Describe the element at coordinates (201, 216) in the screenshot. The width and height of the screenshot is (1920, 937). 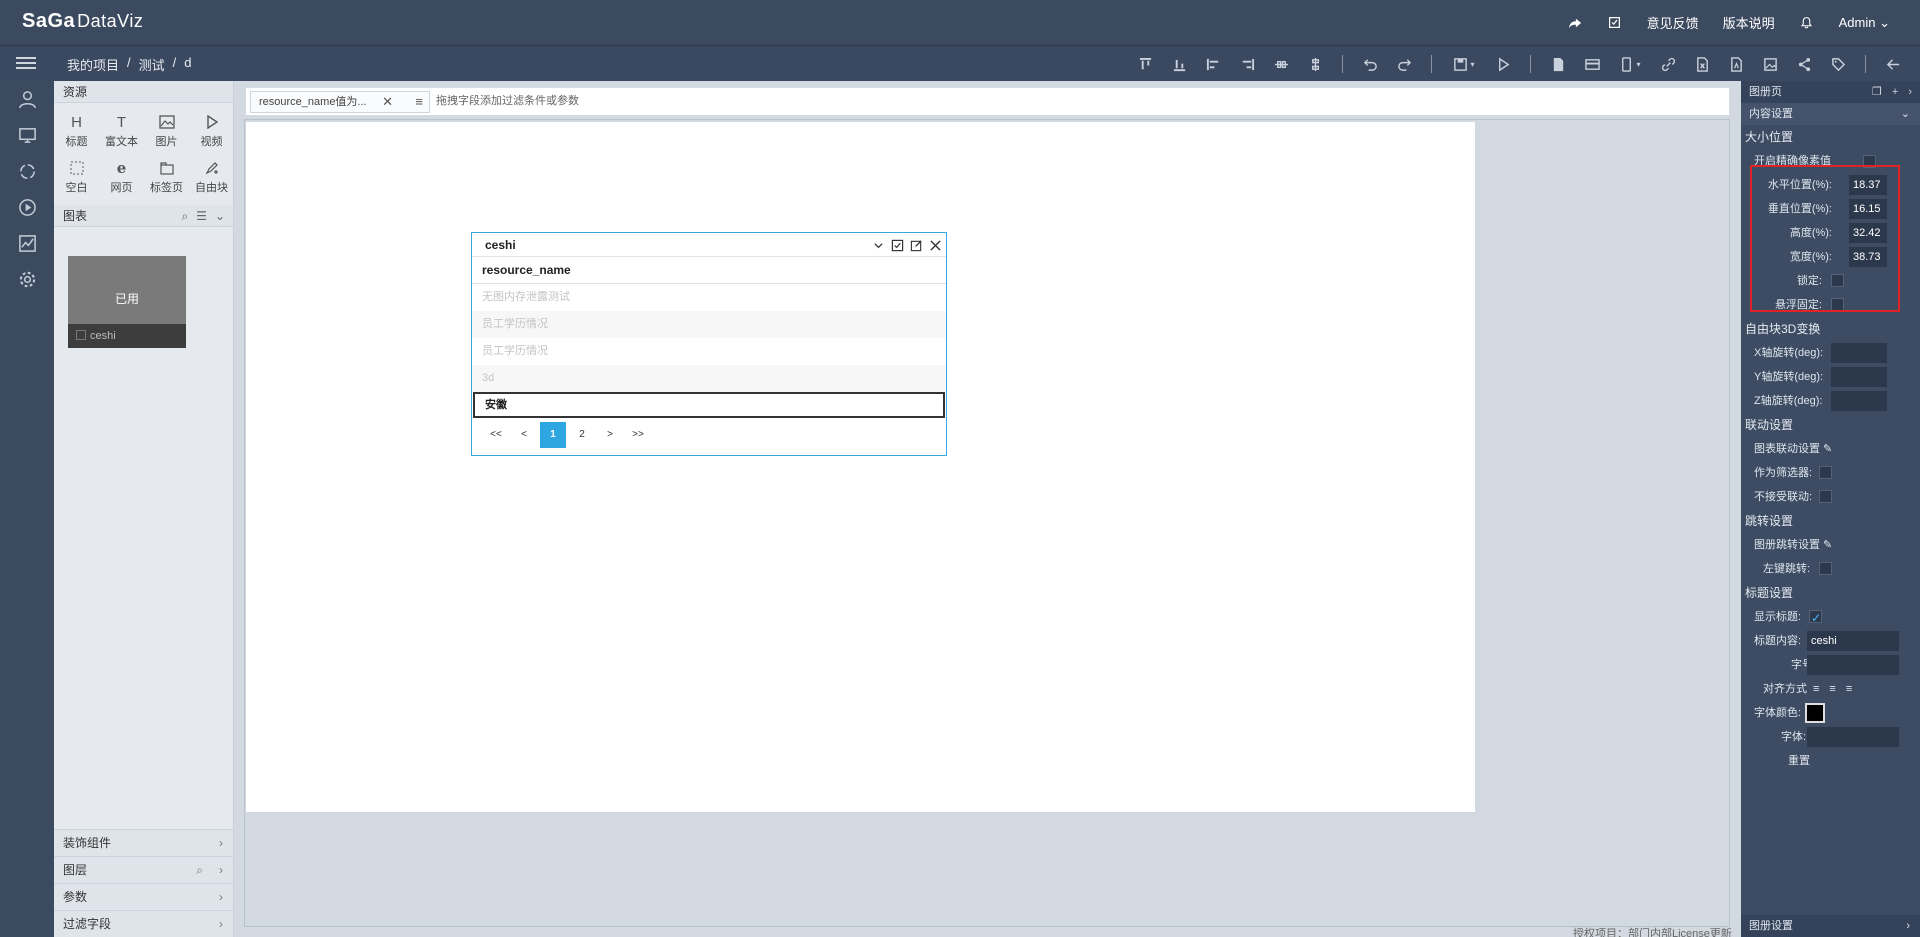
I see `list-icon: ☰` at that location.